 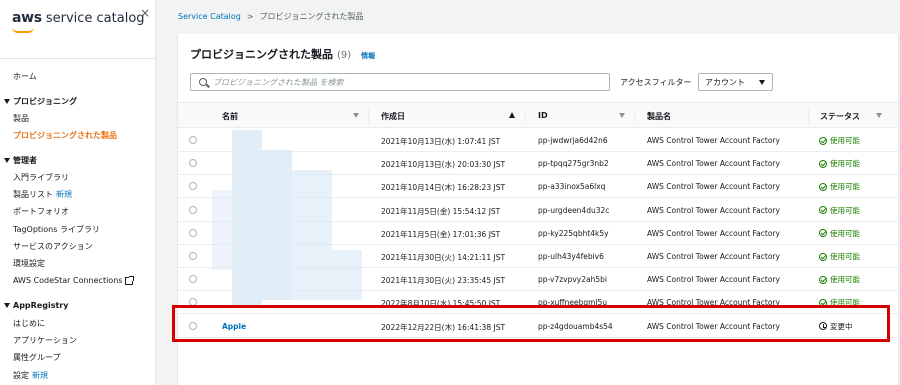 What do you see at coordinates (203, 82) in the screenshot?
I see `search-icon` at bounding box center [203, 82].